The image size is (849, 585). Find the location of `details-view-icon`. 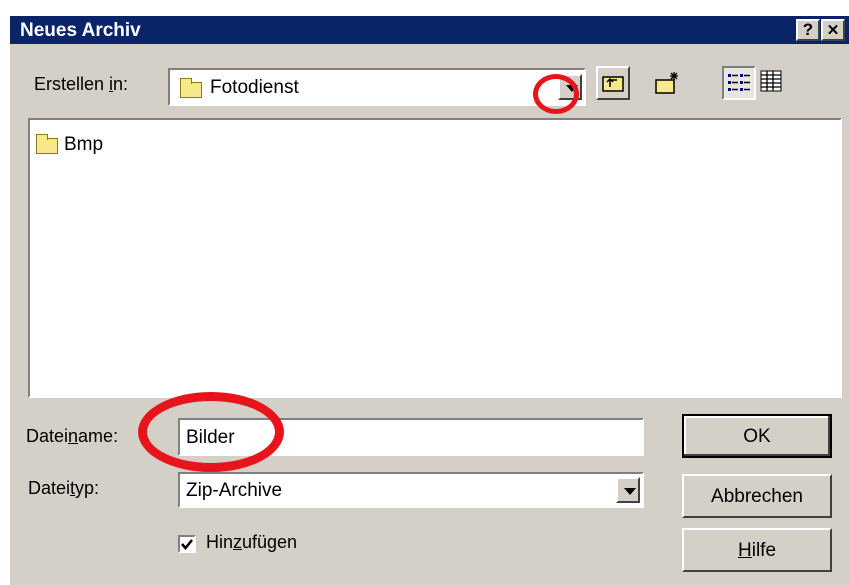

details-view-icon is located at coordinates (771, 81).